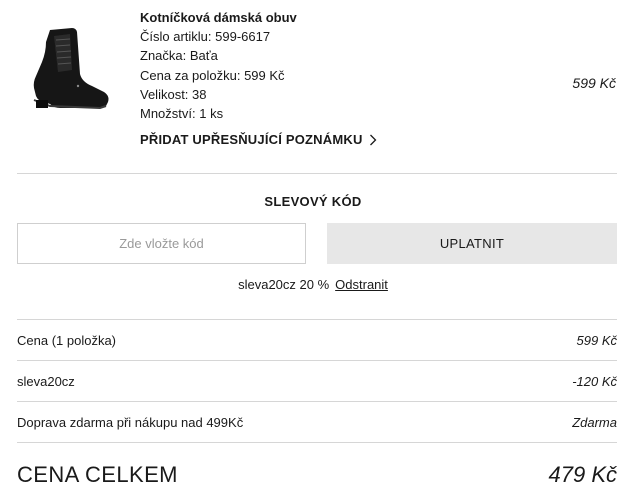 The height and width of the screenshot is (503, 626). Describe the element at coordinates (472, 243) in the screenshot. I see `apply-button: UPLATNIT` at that location.